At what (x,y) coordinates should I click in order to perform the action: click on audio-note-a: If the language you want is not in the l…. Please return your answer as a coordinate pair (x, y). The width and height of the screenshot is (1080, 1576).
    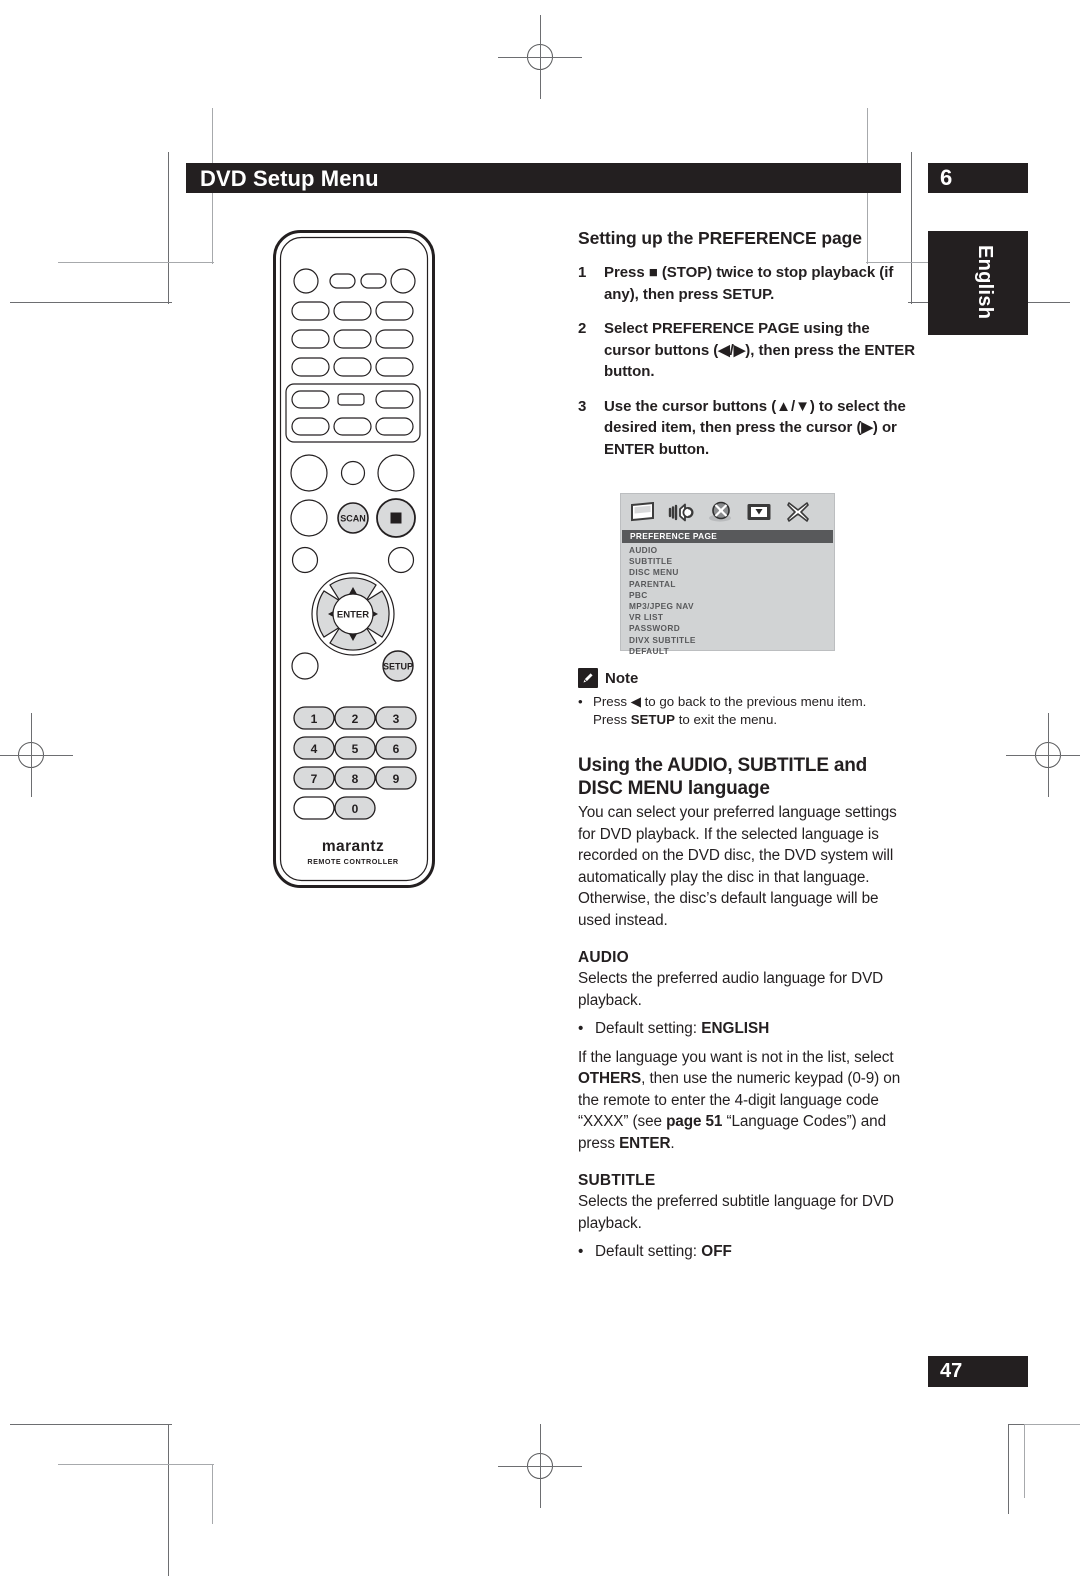
    Looking at the image, I should click on (736, 1057).